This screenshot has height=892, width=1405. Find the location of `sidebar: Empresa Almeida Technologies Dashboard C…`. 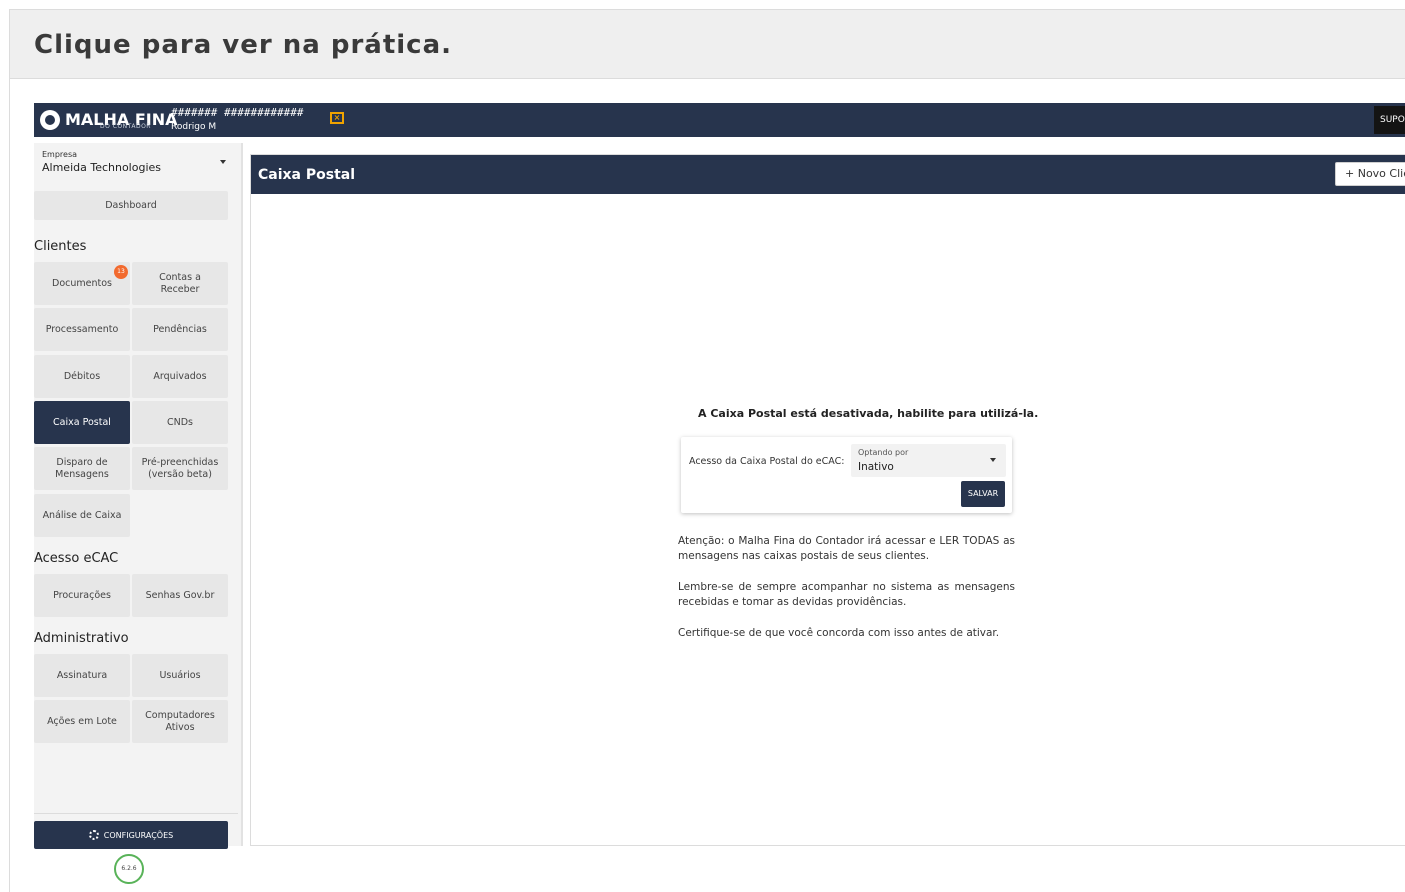

sidebar: Empresa Almeida Technologies Dashboard C… is located at coordinates (138, 513).